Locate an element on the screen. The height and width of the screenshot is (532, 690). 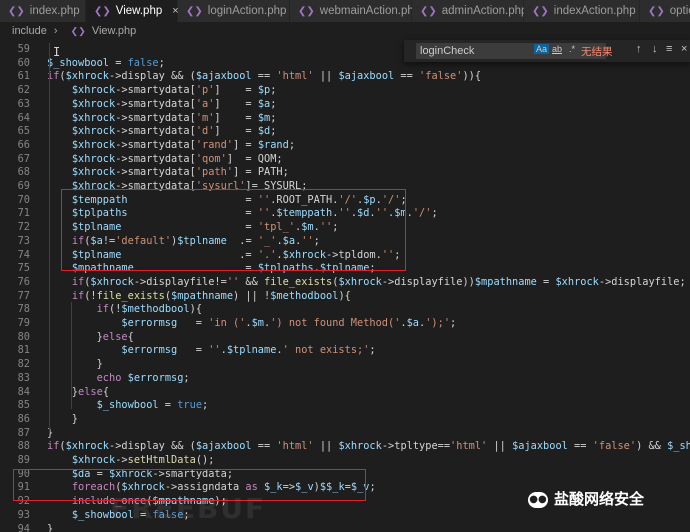
tab-loginaction: ❮❯ loginAction.php is located at coordinates (234, 11).